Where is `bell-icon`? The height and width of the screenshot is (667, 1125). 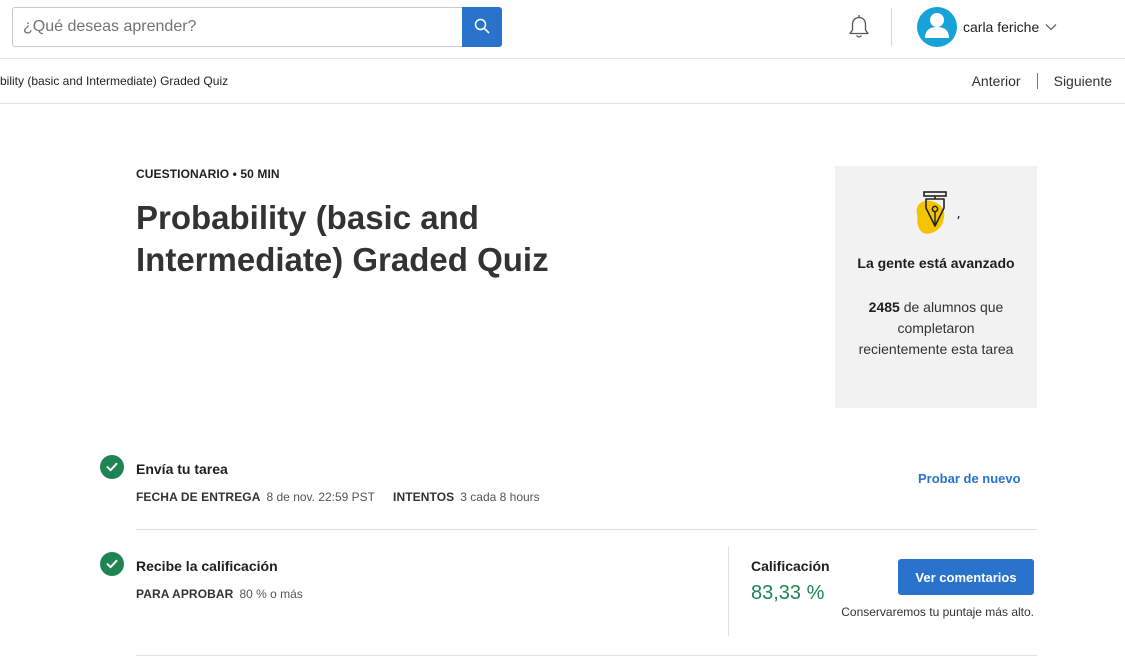 bell-icon is located at coordinates (859, 29).